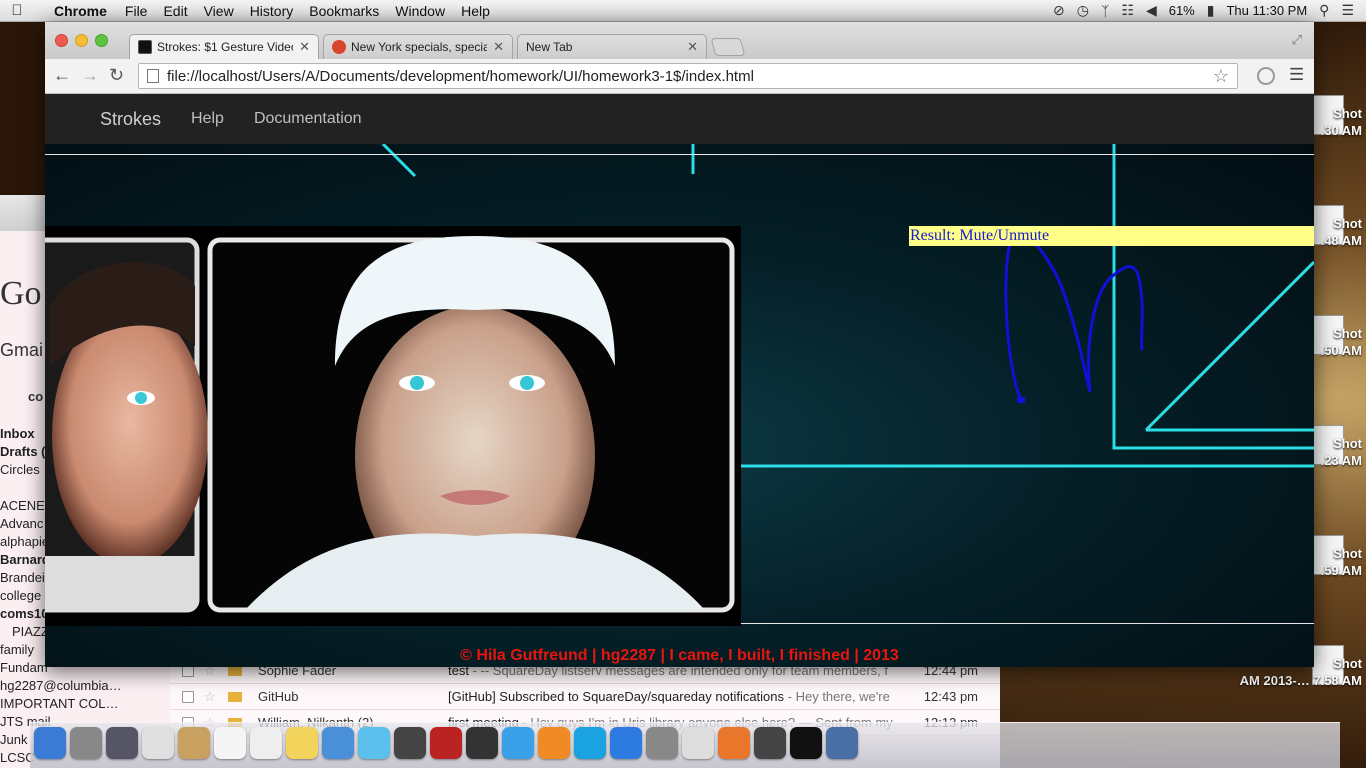 The width and height of the screenshot is (1366, 768). Describe the element at coordinates (1297, 40) in the screenshot. I see `fullscreen-icon: ⤢` at that location.